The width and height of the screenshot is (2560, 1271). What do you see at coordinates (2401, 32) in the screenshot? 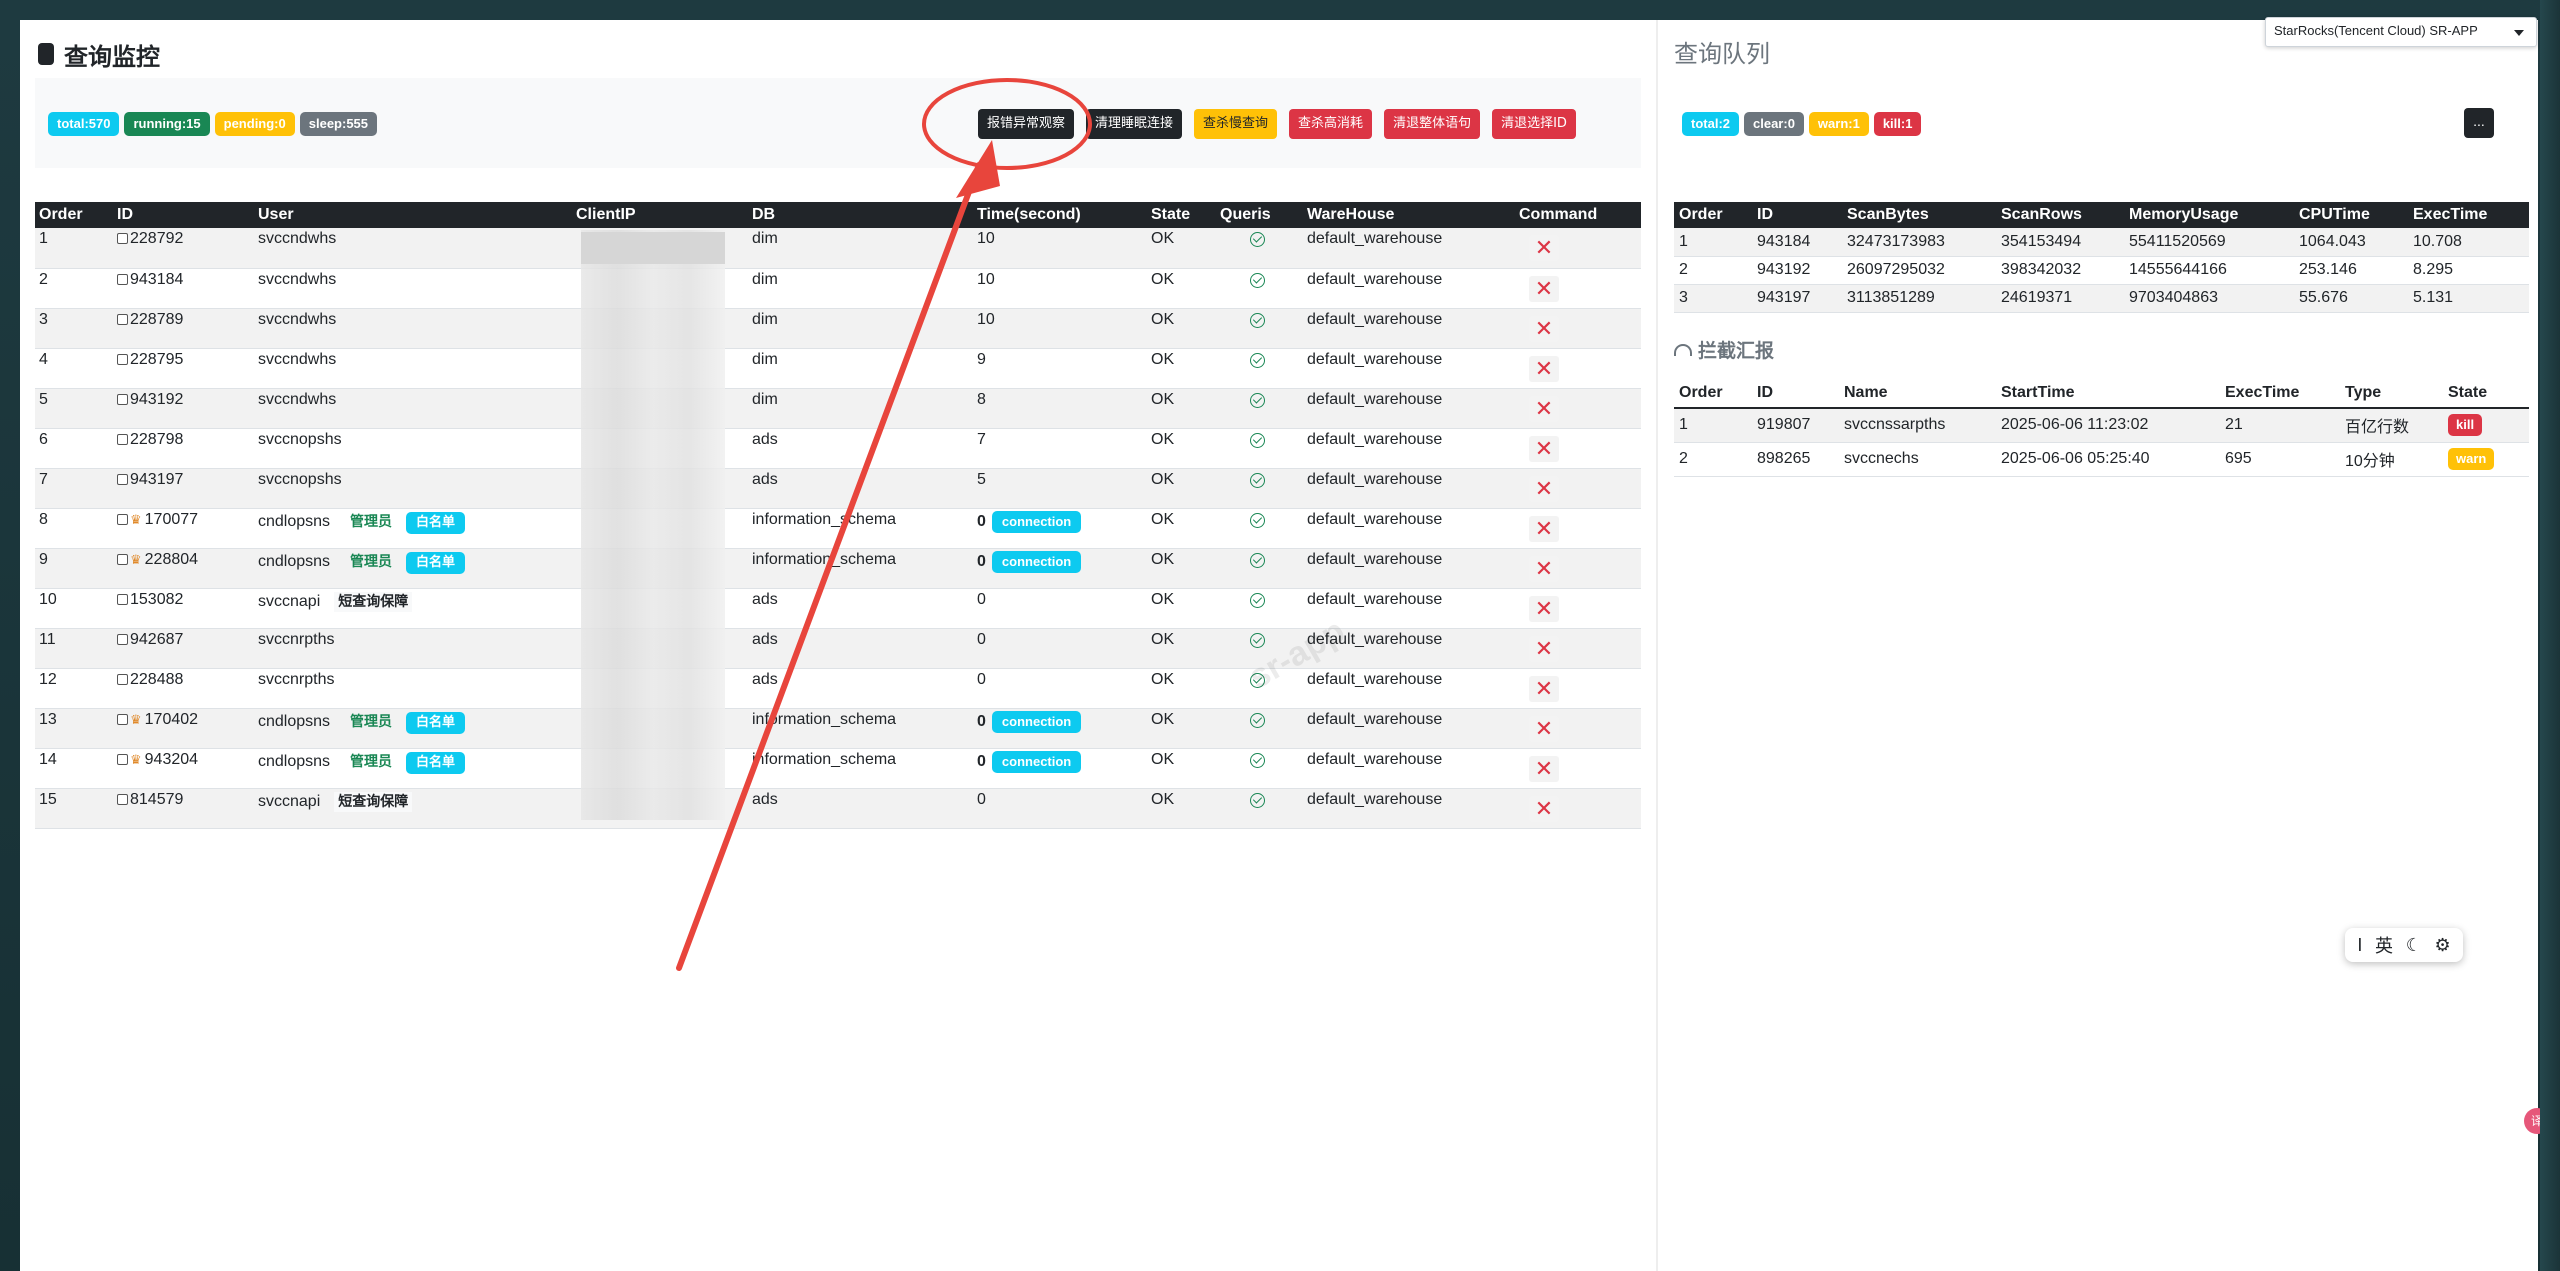
I see `cluster-select: StarRocks(Tencent Cloud) SR-APP` at bounding box center [2401, 32].